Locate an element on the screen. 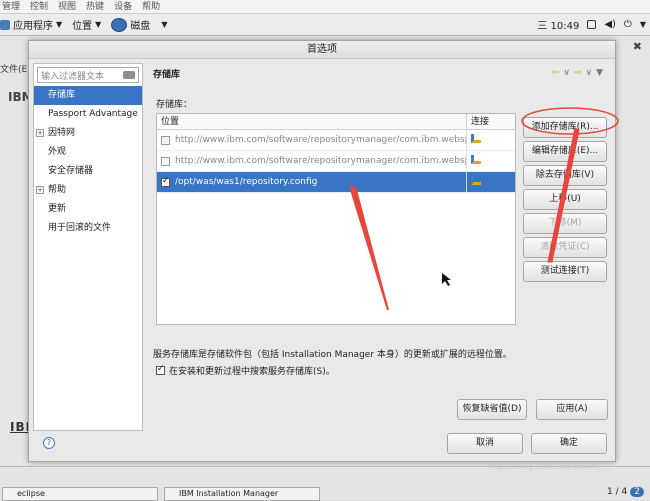 The image size is (650, 501). taskbar: eclipse IBM Installation Manager 1 / 4 2 is located at coordinates (325, 483).